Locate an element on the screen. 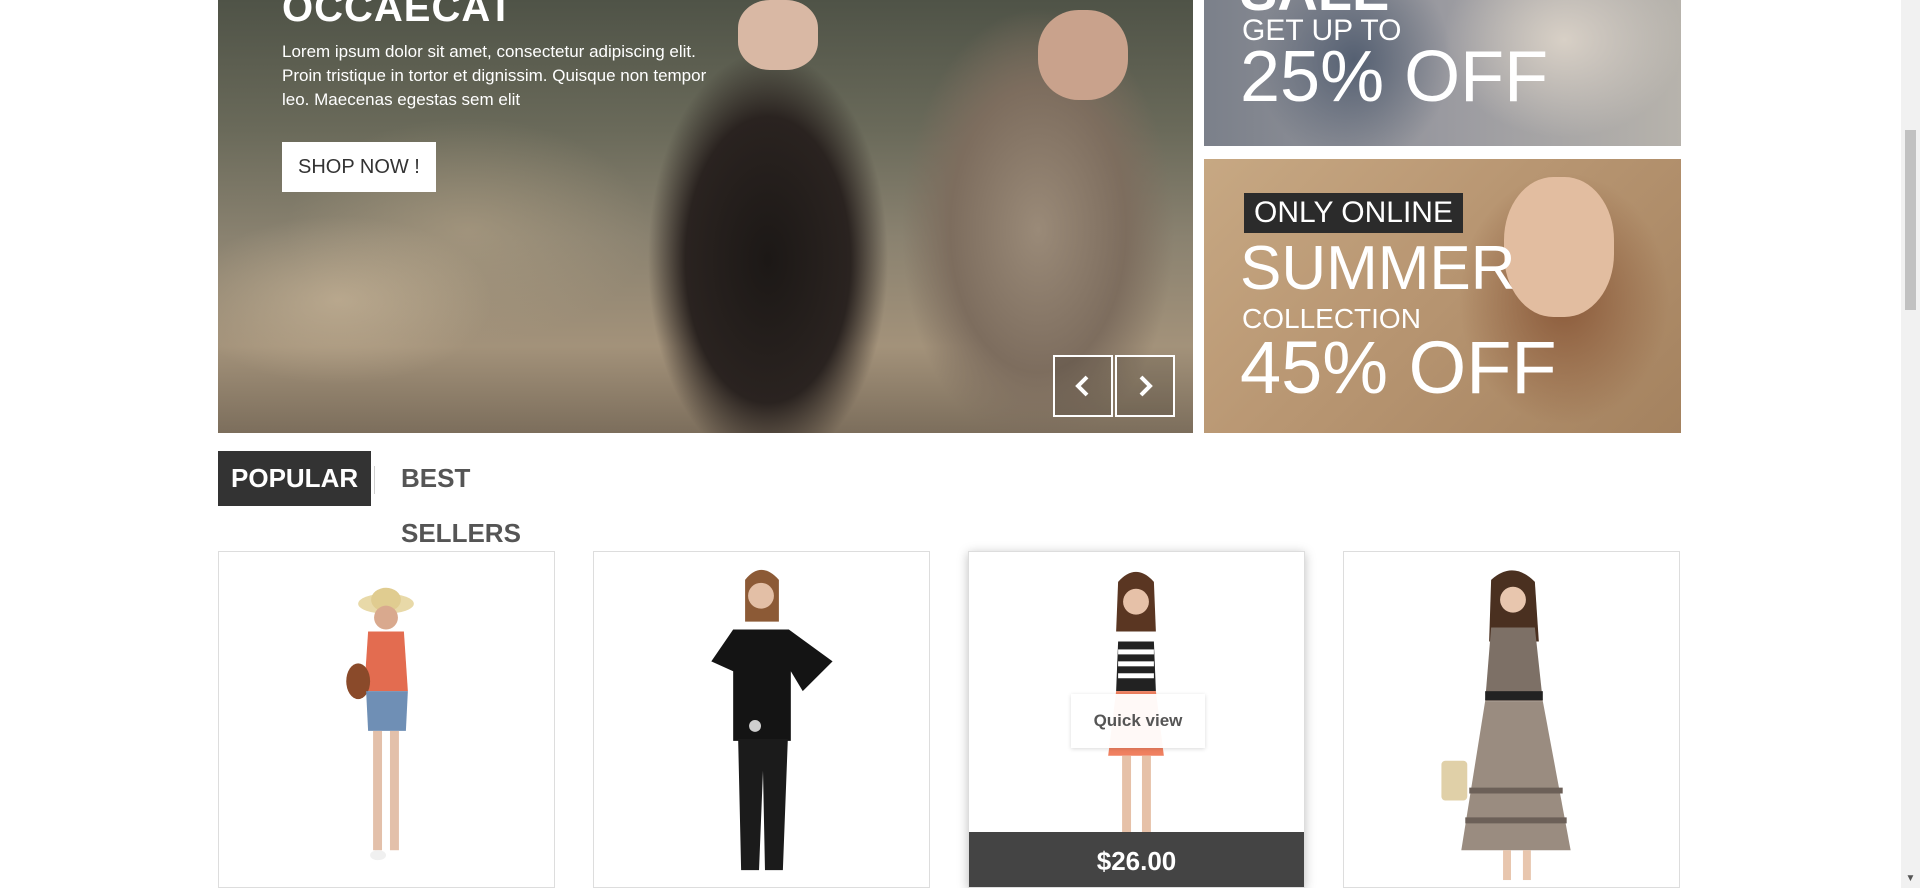  scrollbar-thumb is located at coordinates (1910, 220).